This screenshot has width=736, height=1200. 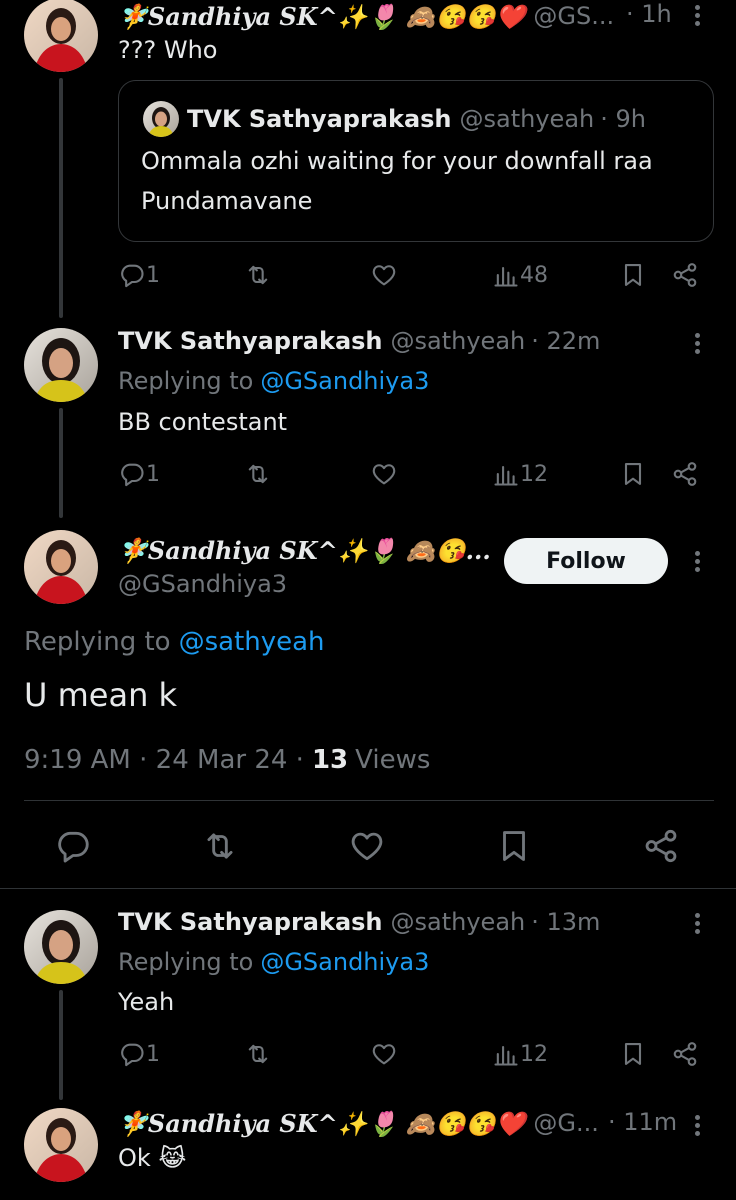 What do you see at coordinates (586, 561) in the screenshot?
I see `follow-button: Follow` at bounding box center [586, 561].